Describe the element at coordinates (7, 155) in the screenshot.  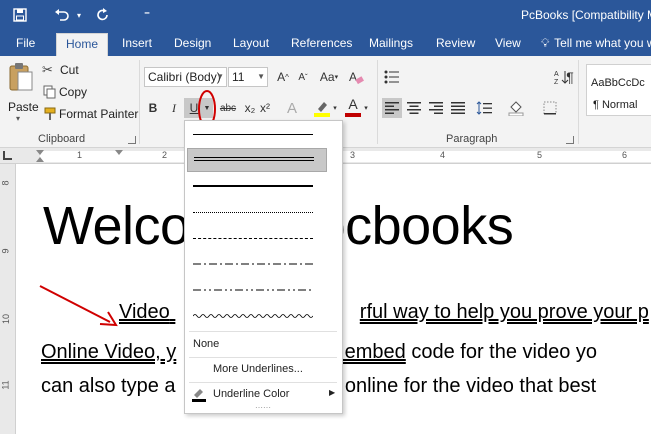
I see `tab-selector-icon` at that location.